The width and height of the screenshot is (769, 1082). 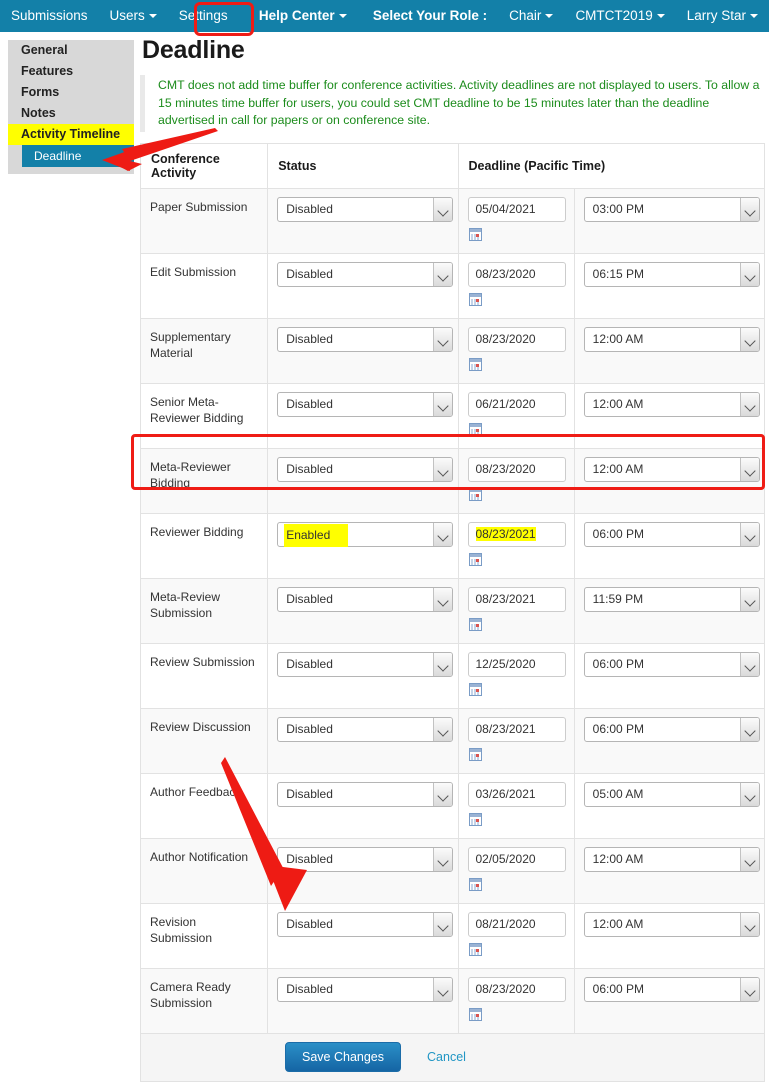 What do you see at coordinates (446, 1057) in the screenshot?
I see `cancel-link: Cancel` at bounding box center [446, 1057].